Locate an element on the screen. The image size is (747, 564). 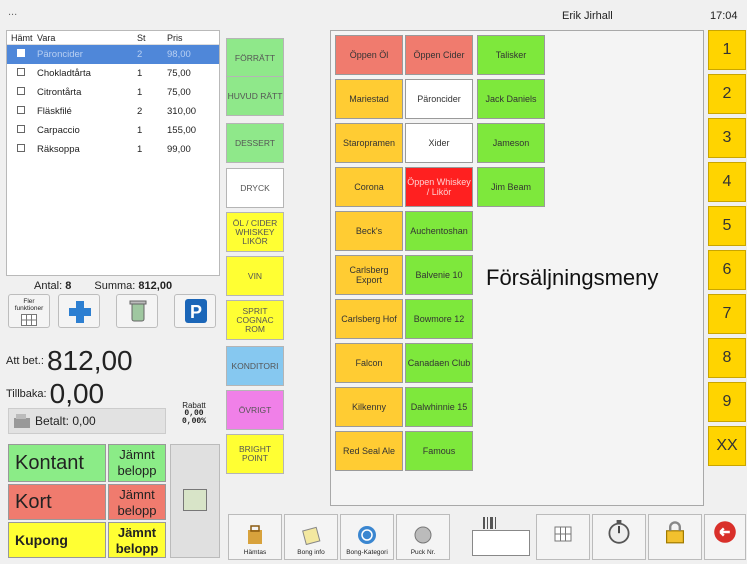
numpad-key: 1 is located at coordinates (727, 50).